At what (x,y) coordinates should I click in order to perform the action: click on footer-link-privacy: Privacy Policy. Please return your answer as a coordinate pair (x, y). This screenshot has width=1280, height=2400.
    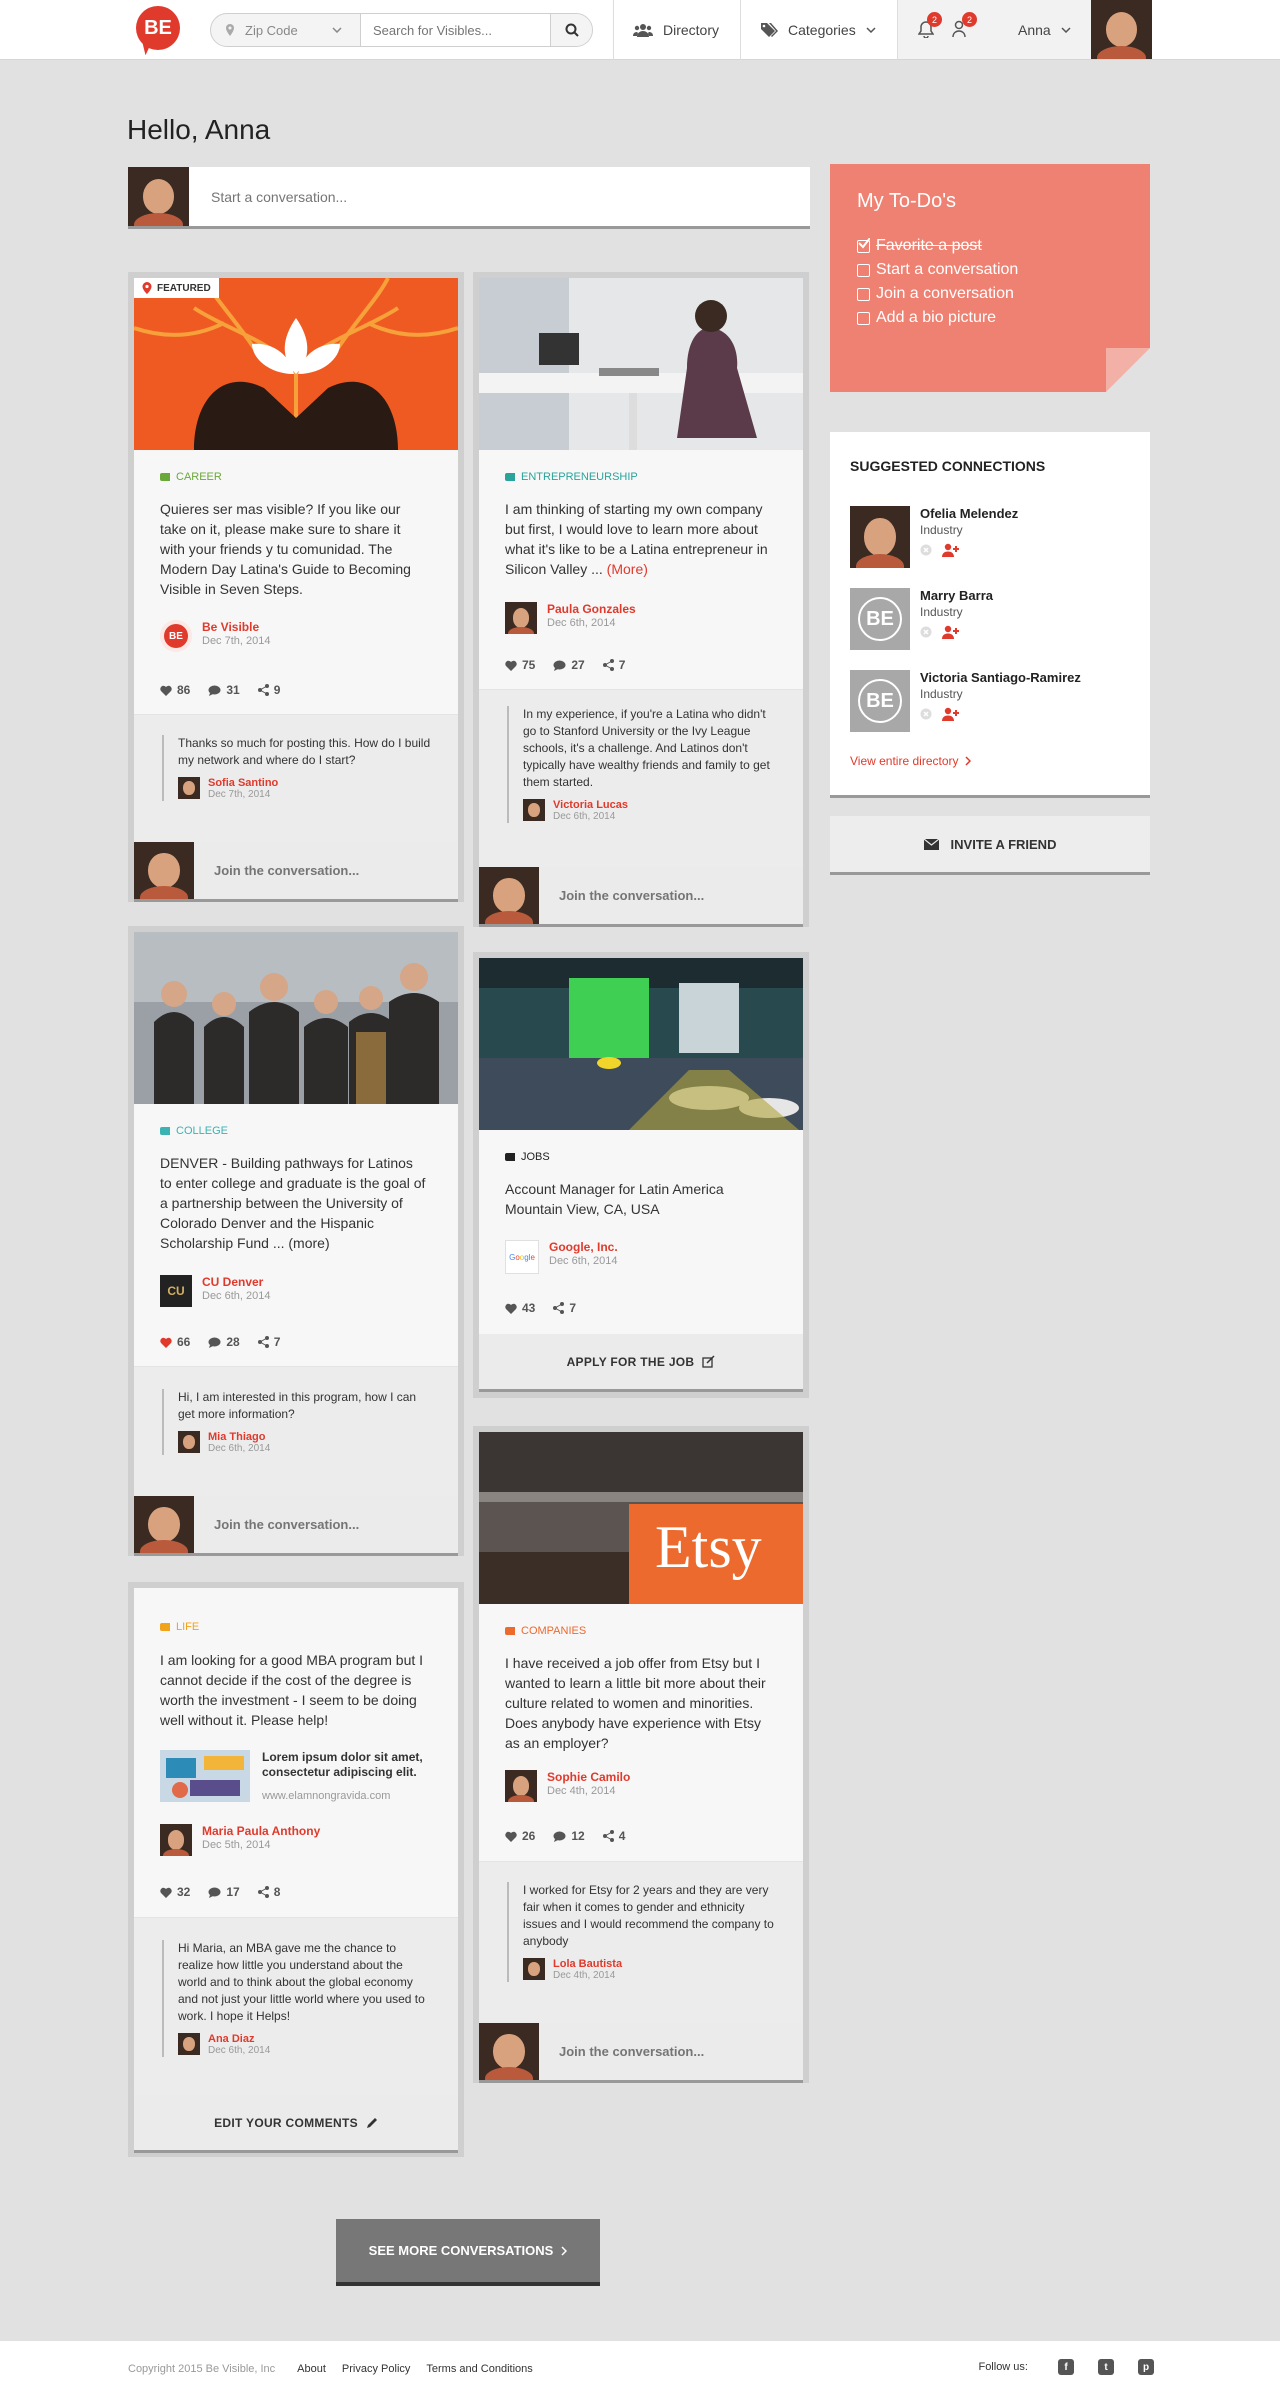
    Looking at the image, I should click on (376, 2369).